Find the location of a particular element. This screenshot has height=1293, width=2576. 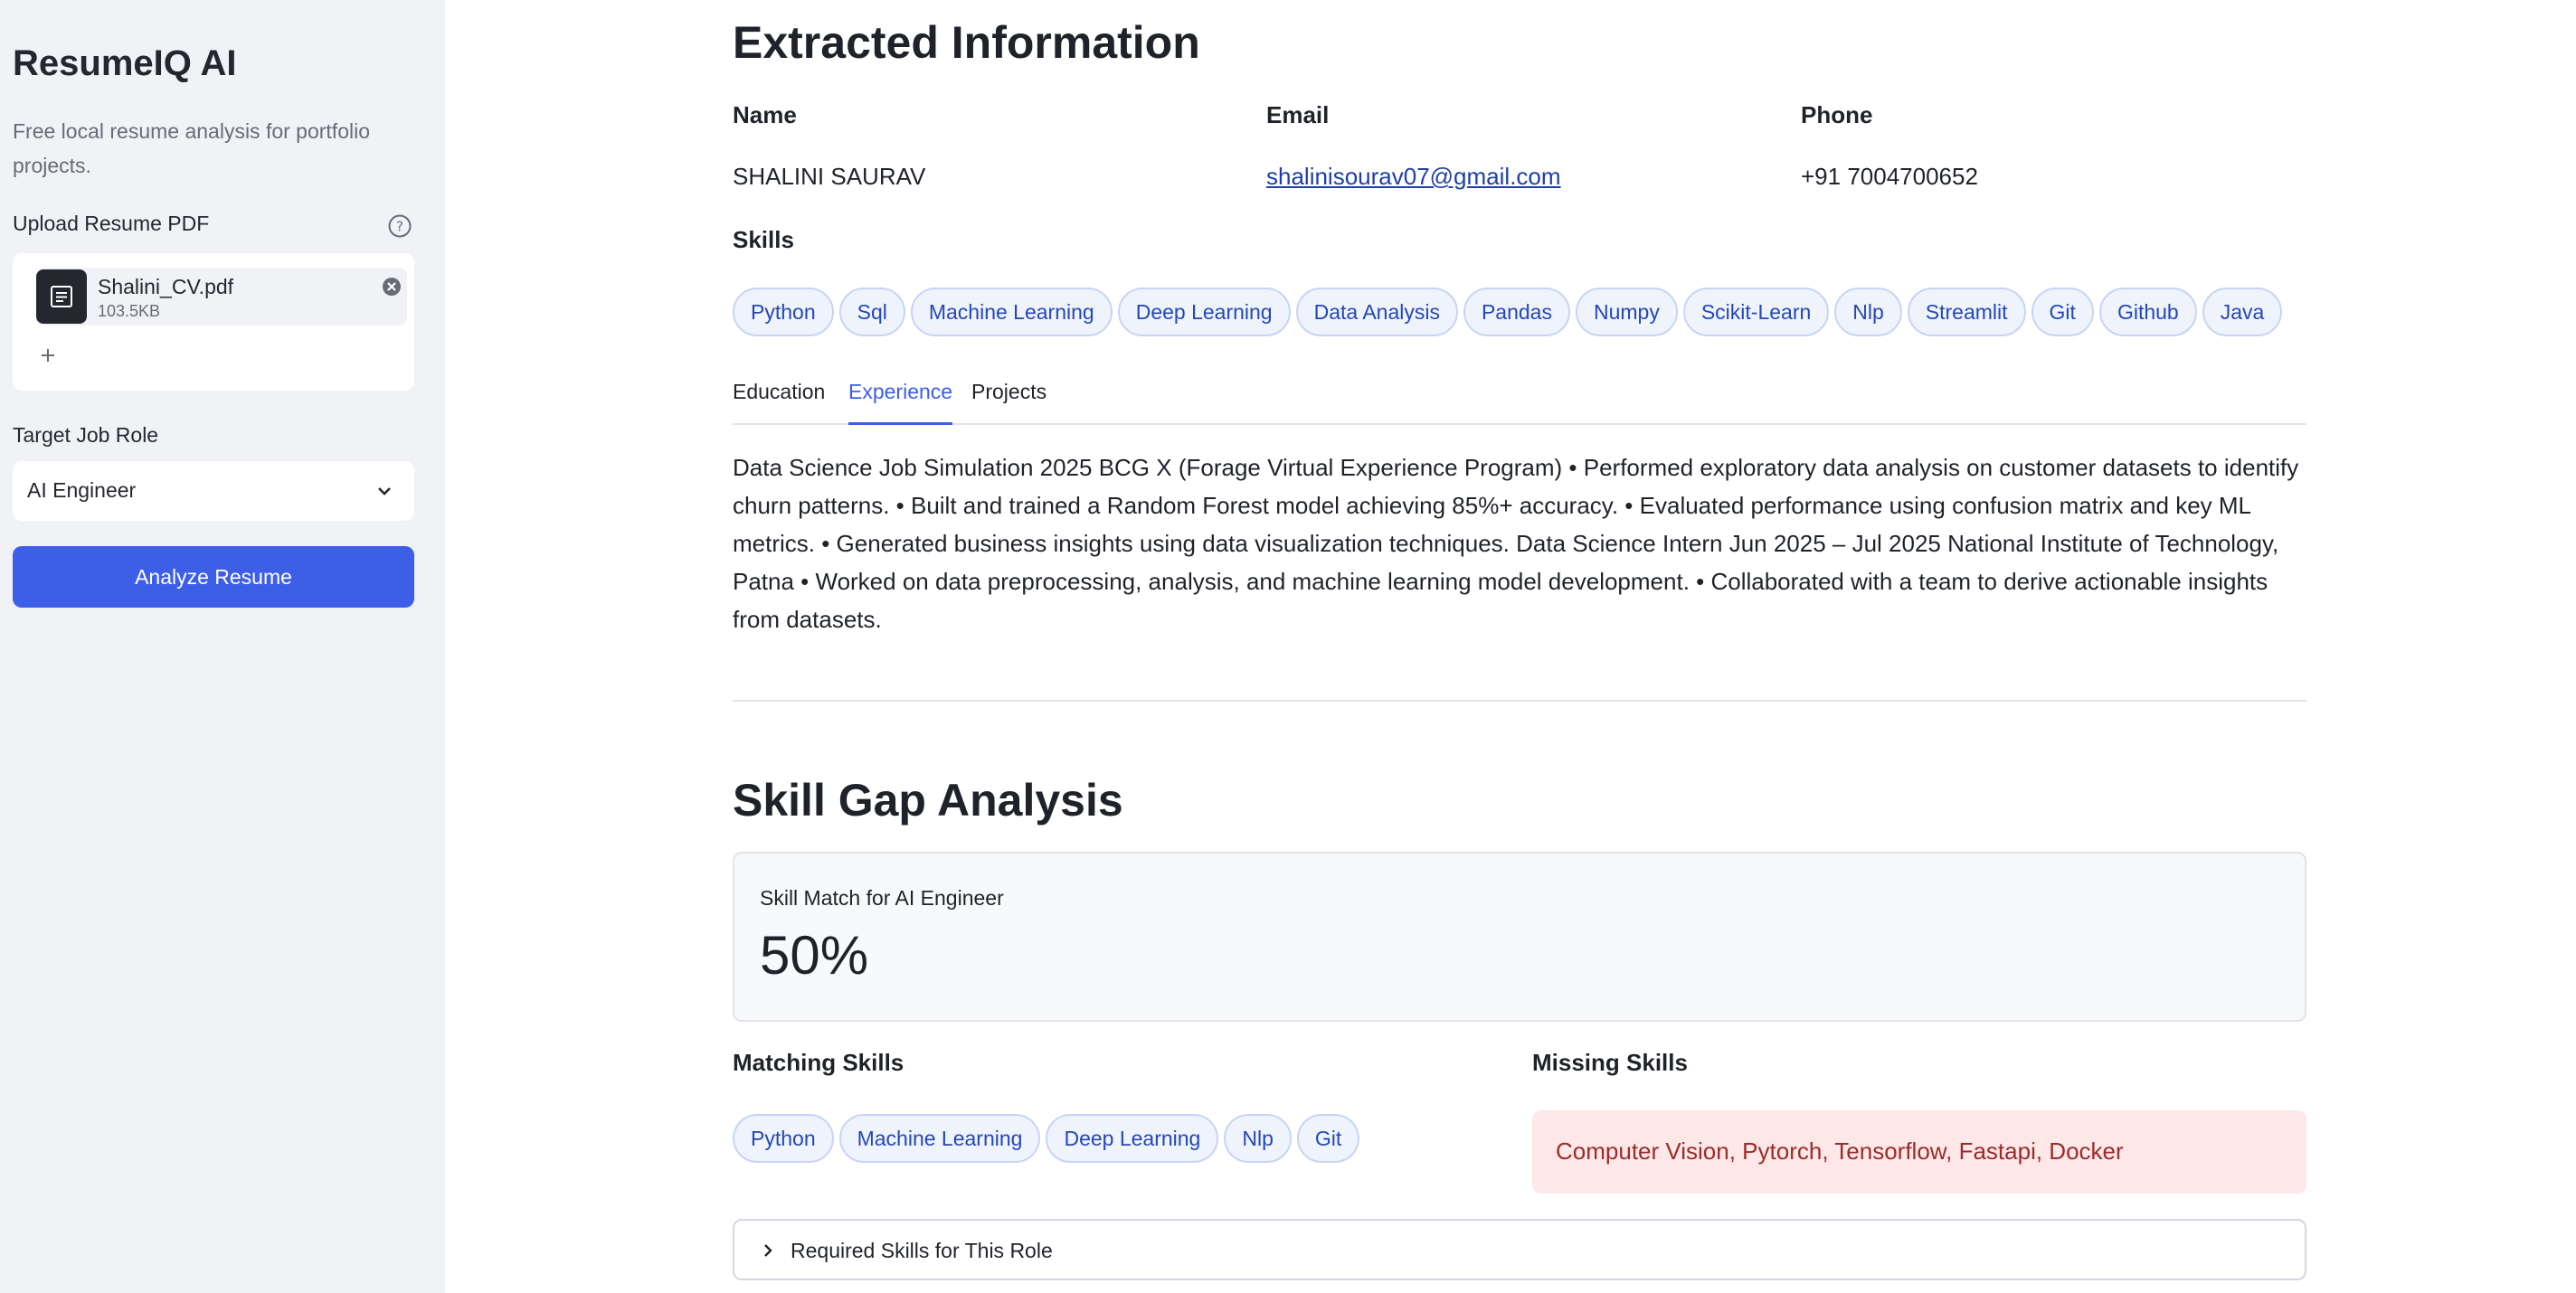

file-uploader: Shalini_CV.pdf 103.5KB is located at coordinates (214, 322).